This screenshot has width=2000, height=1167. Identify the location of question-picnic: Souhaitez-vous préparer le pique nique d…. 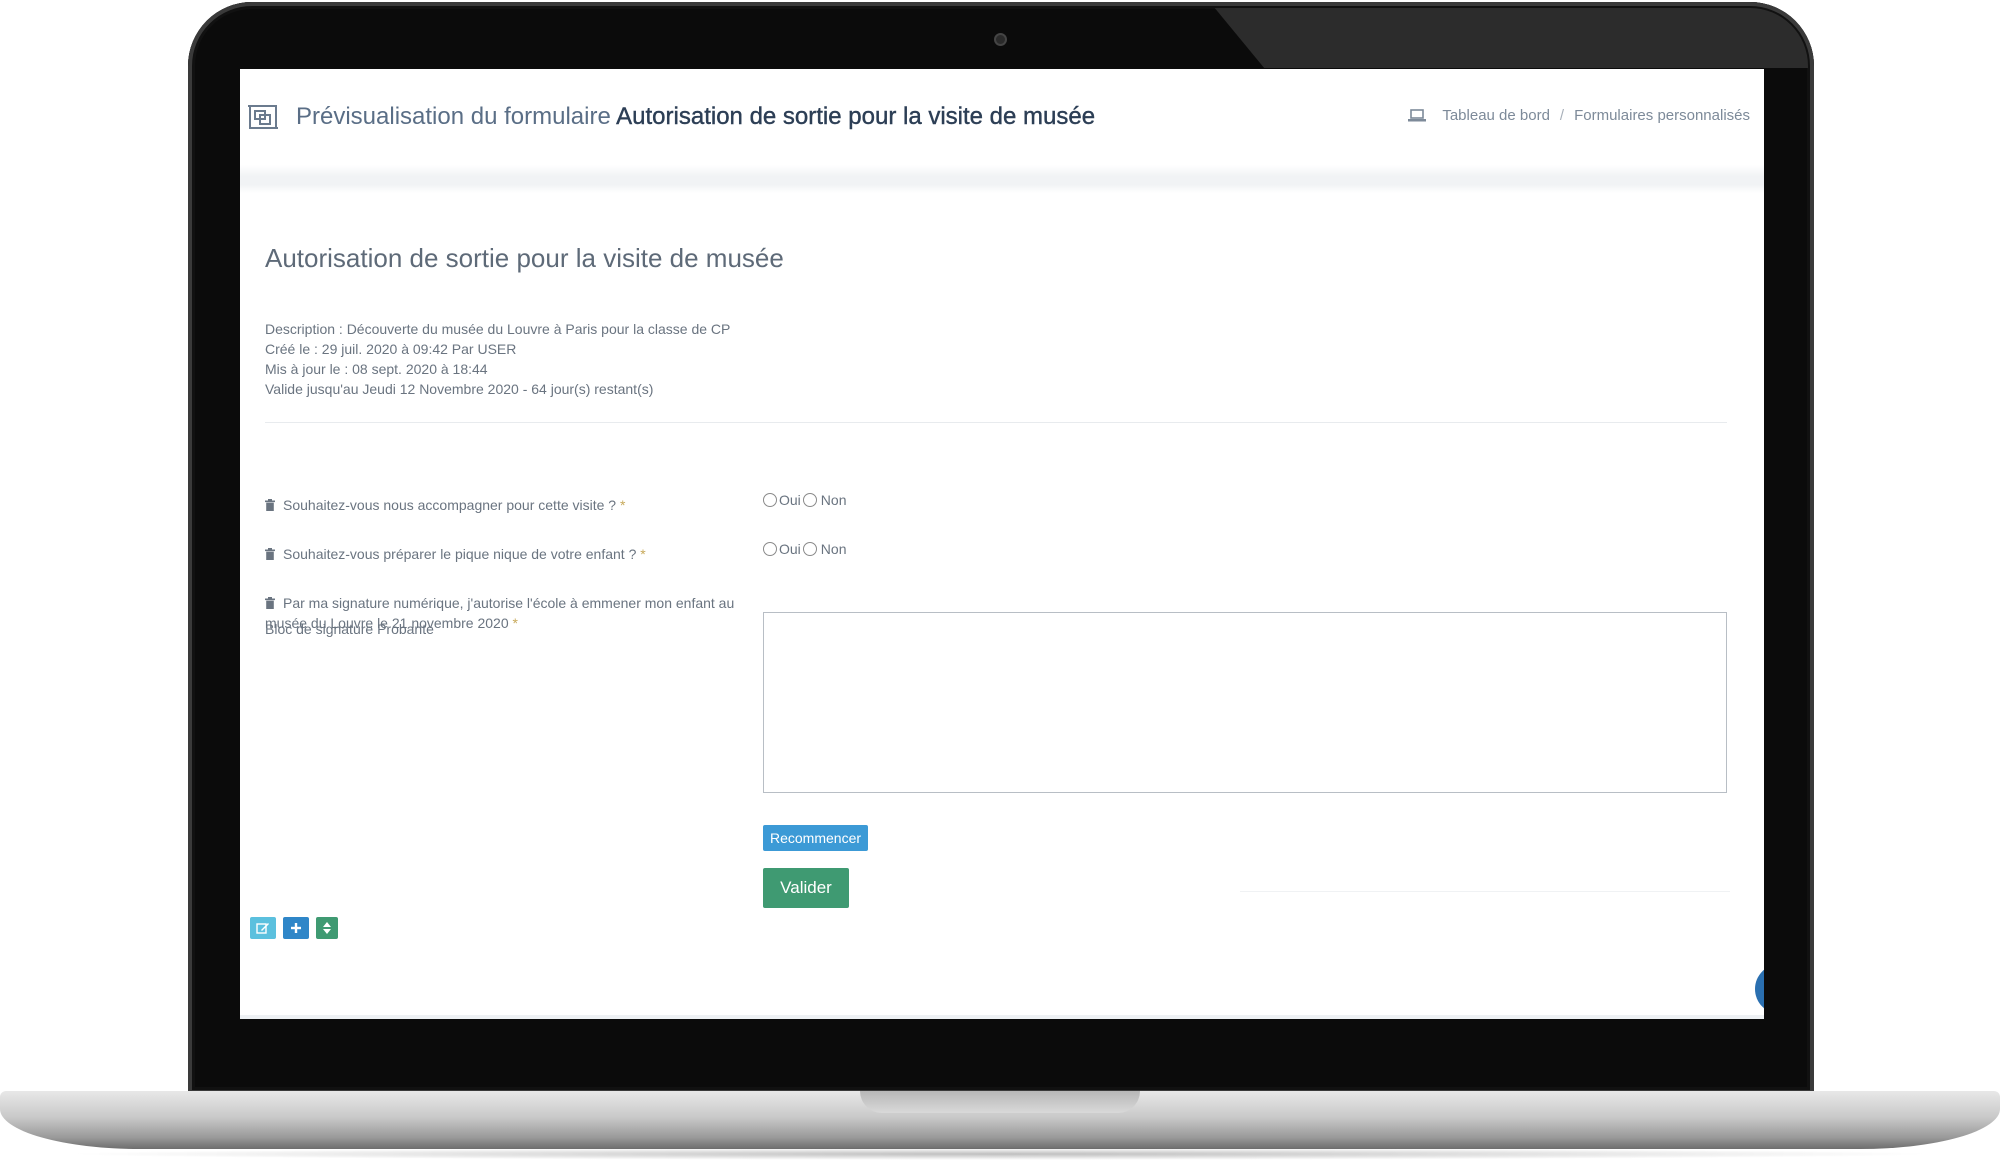
(505, 554).